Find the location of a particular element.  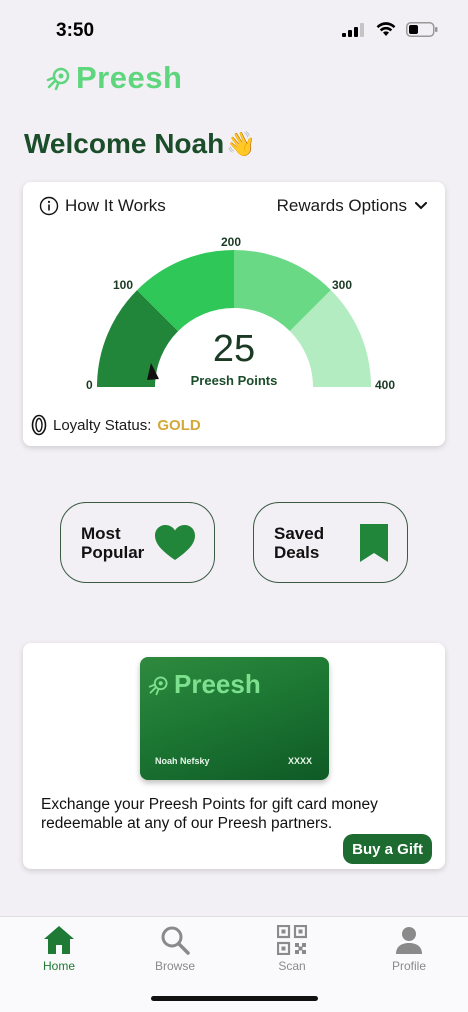

rewards-options-dropdown: Rewards Options is located at coordinates (352, 206).